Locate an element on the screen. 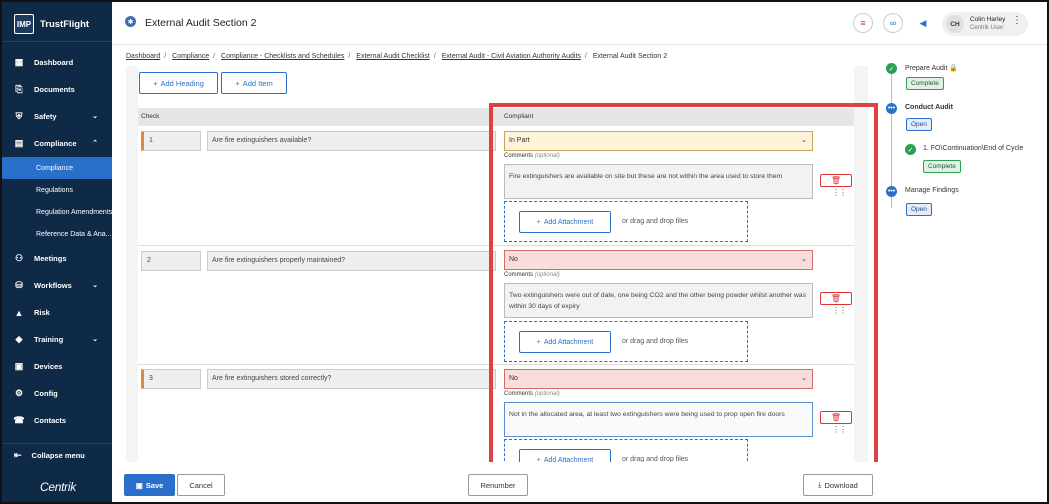 This screenshot has width=1049, height=504. sidebar-item-config: ⚙ Config is located at coordinates (57, 393).